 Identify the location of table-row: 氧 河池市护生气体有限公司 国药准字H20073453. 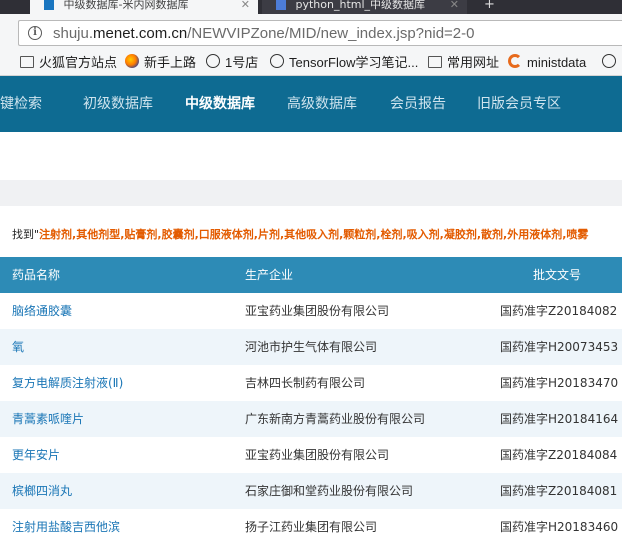
(311, 347).